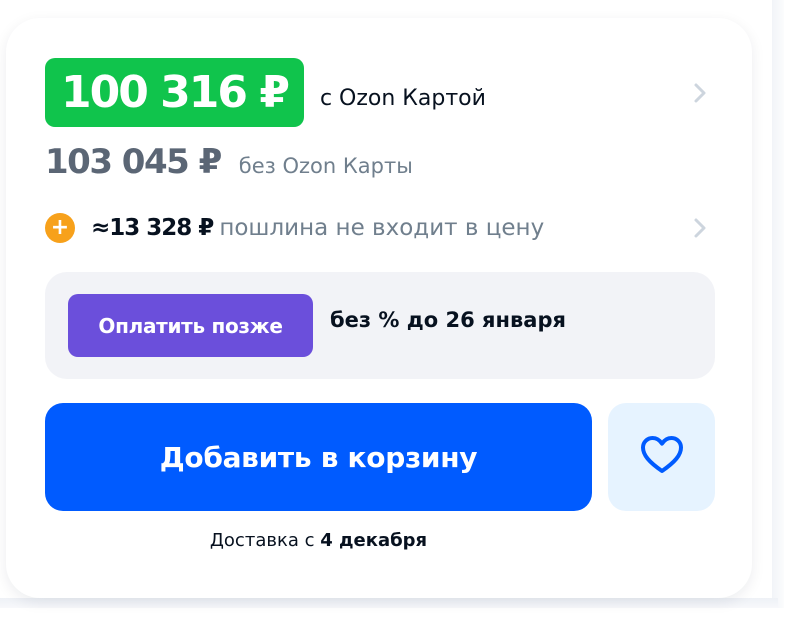 This screenshot has width=809, height=622. I want to click on card-price-row: 100 316 ₽ с Ozon Картой, so click(265, 92).